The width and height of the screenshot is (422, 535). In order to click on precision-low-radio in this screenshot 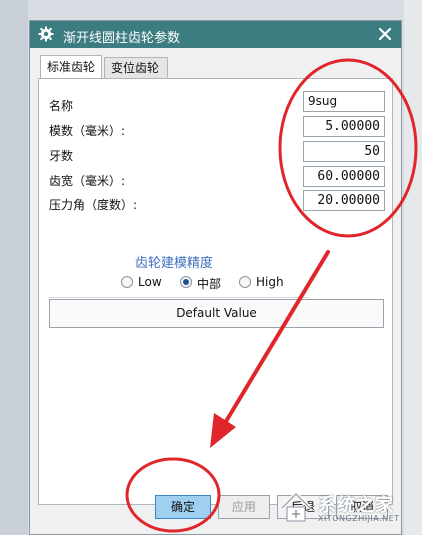, I will do `click(127, 282)`.